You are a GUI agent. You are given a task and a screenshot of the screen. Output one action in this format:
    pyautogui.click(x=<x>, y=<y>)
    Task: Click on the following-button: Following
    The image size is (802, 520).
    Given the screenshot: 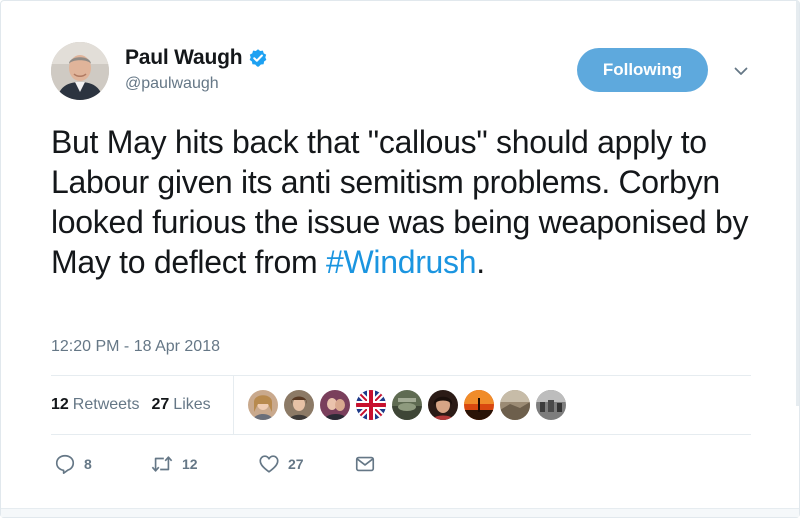 What is the action you would take?
    pyautogui.click(x=642, y=70)
    